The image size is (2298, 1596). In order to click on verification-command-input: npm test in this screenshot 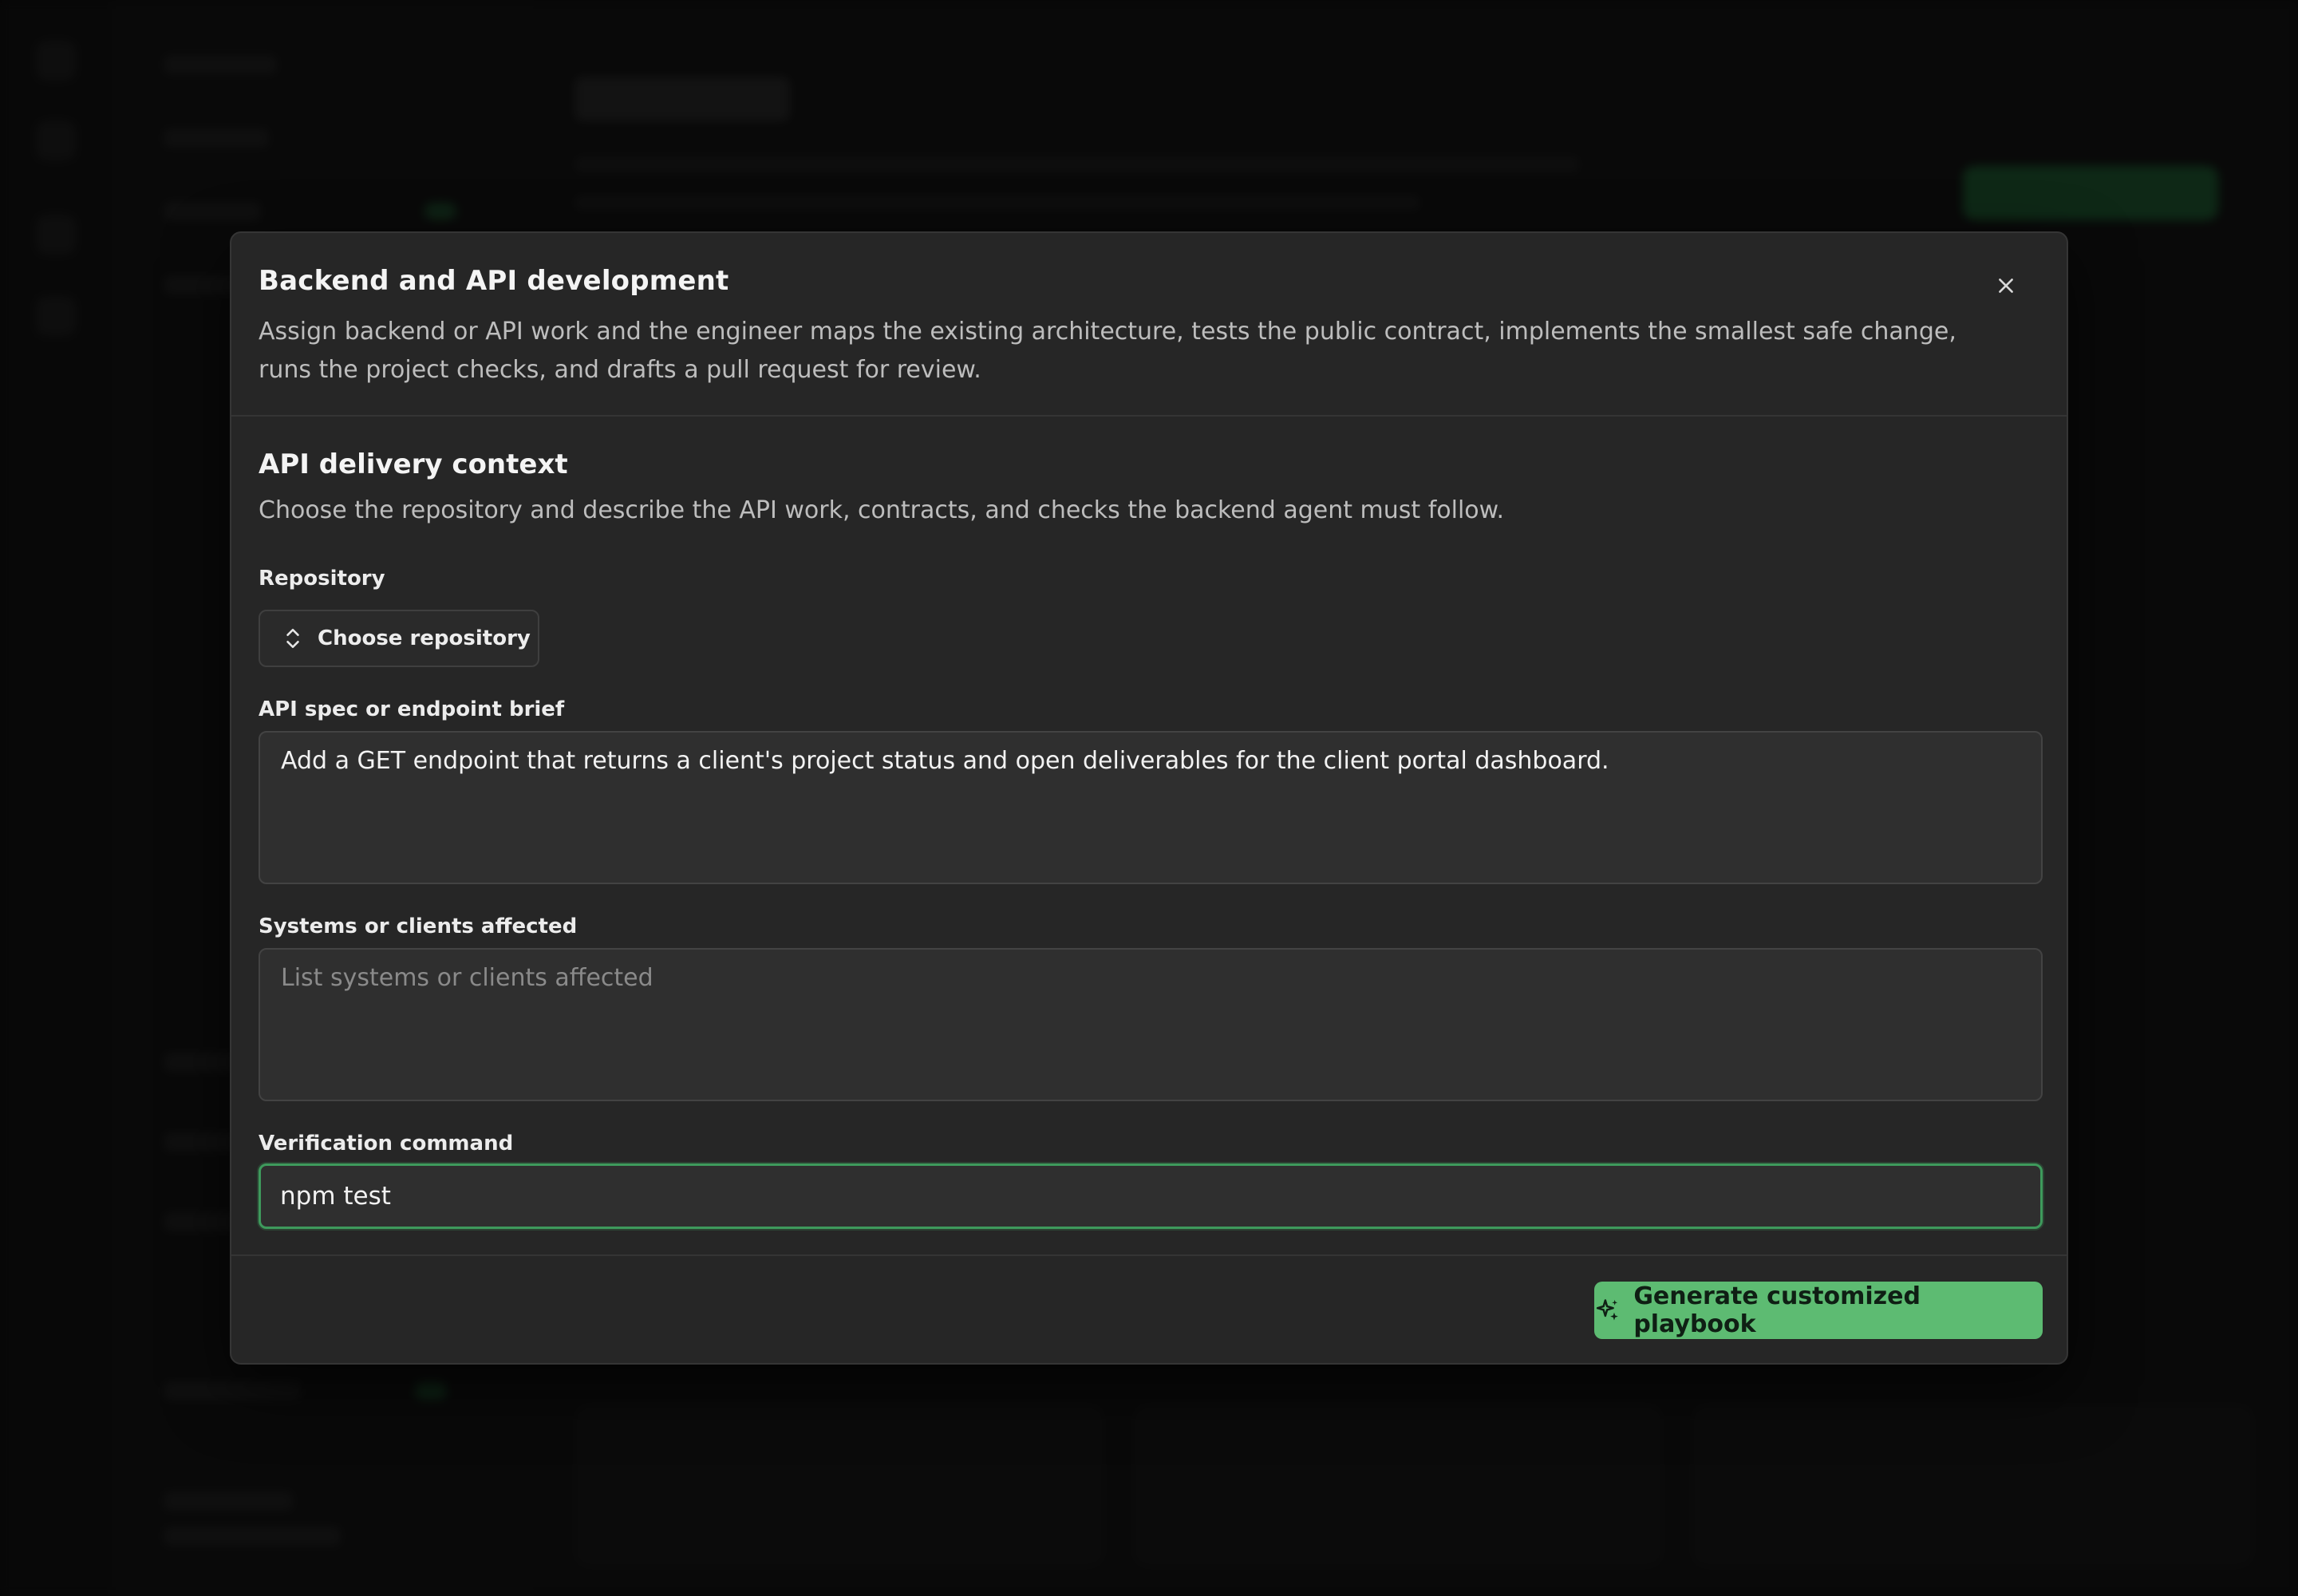, I will do `click(1151, 1196)`.